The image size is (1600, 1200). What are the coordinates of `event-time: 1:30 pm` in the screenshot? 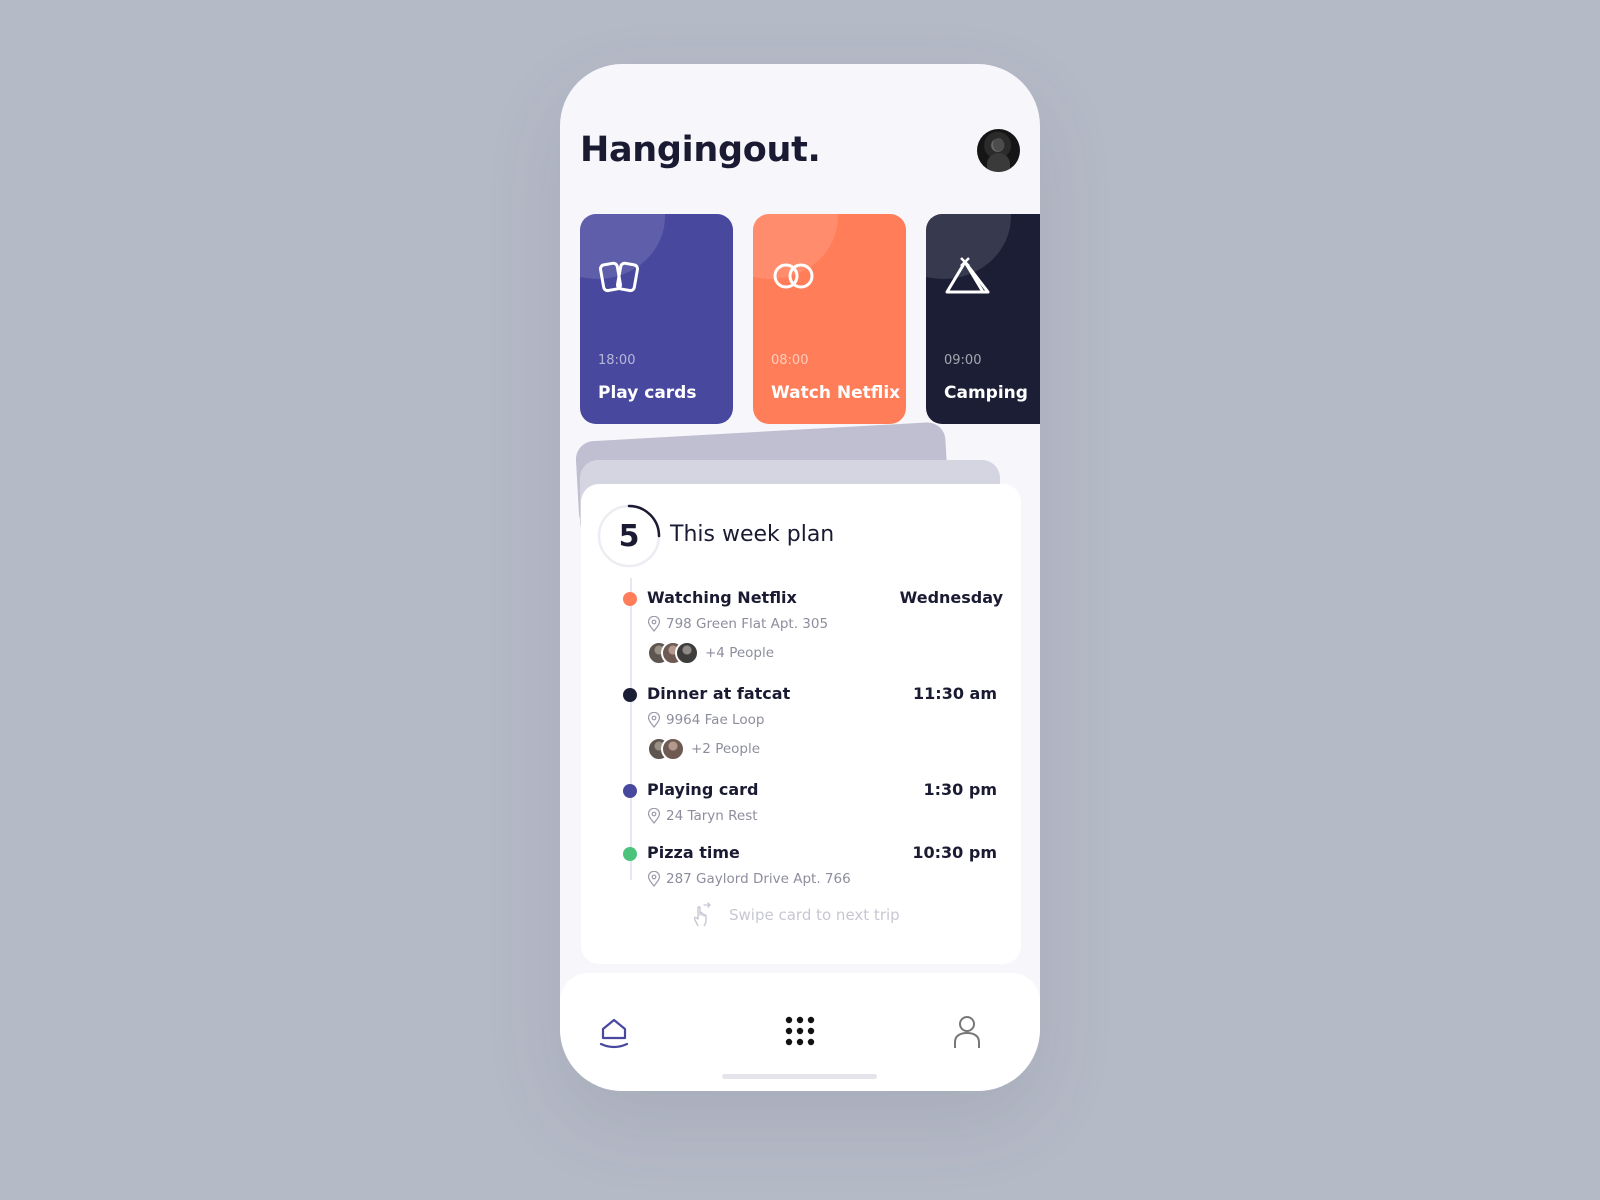 It's located at (960, 789).